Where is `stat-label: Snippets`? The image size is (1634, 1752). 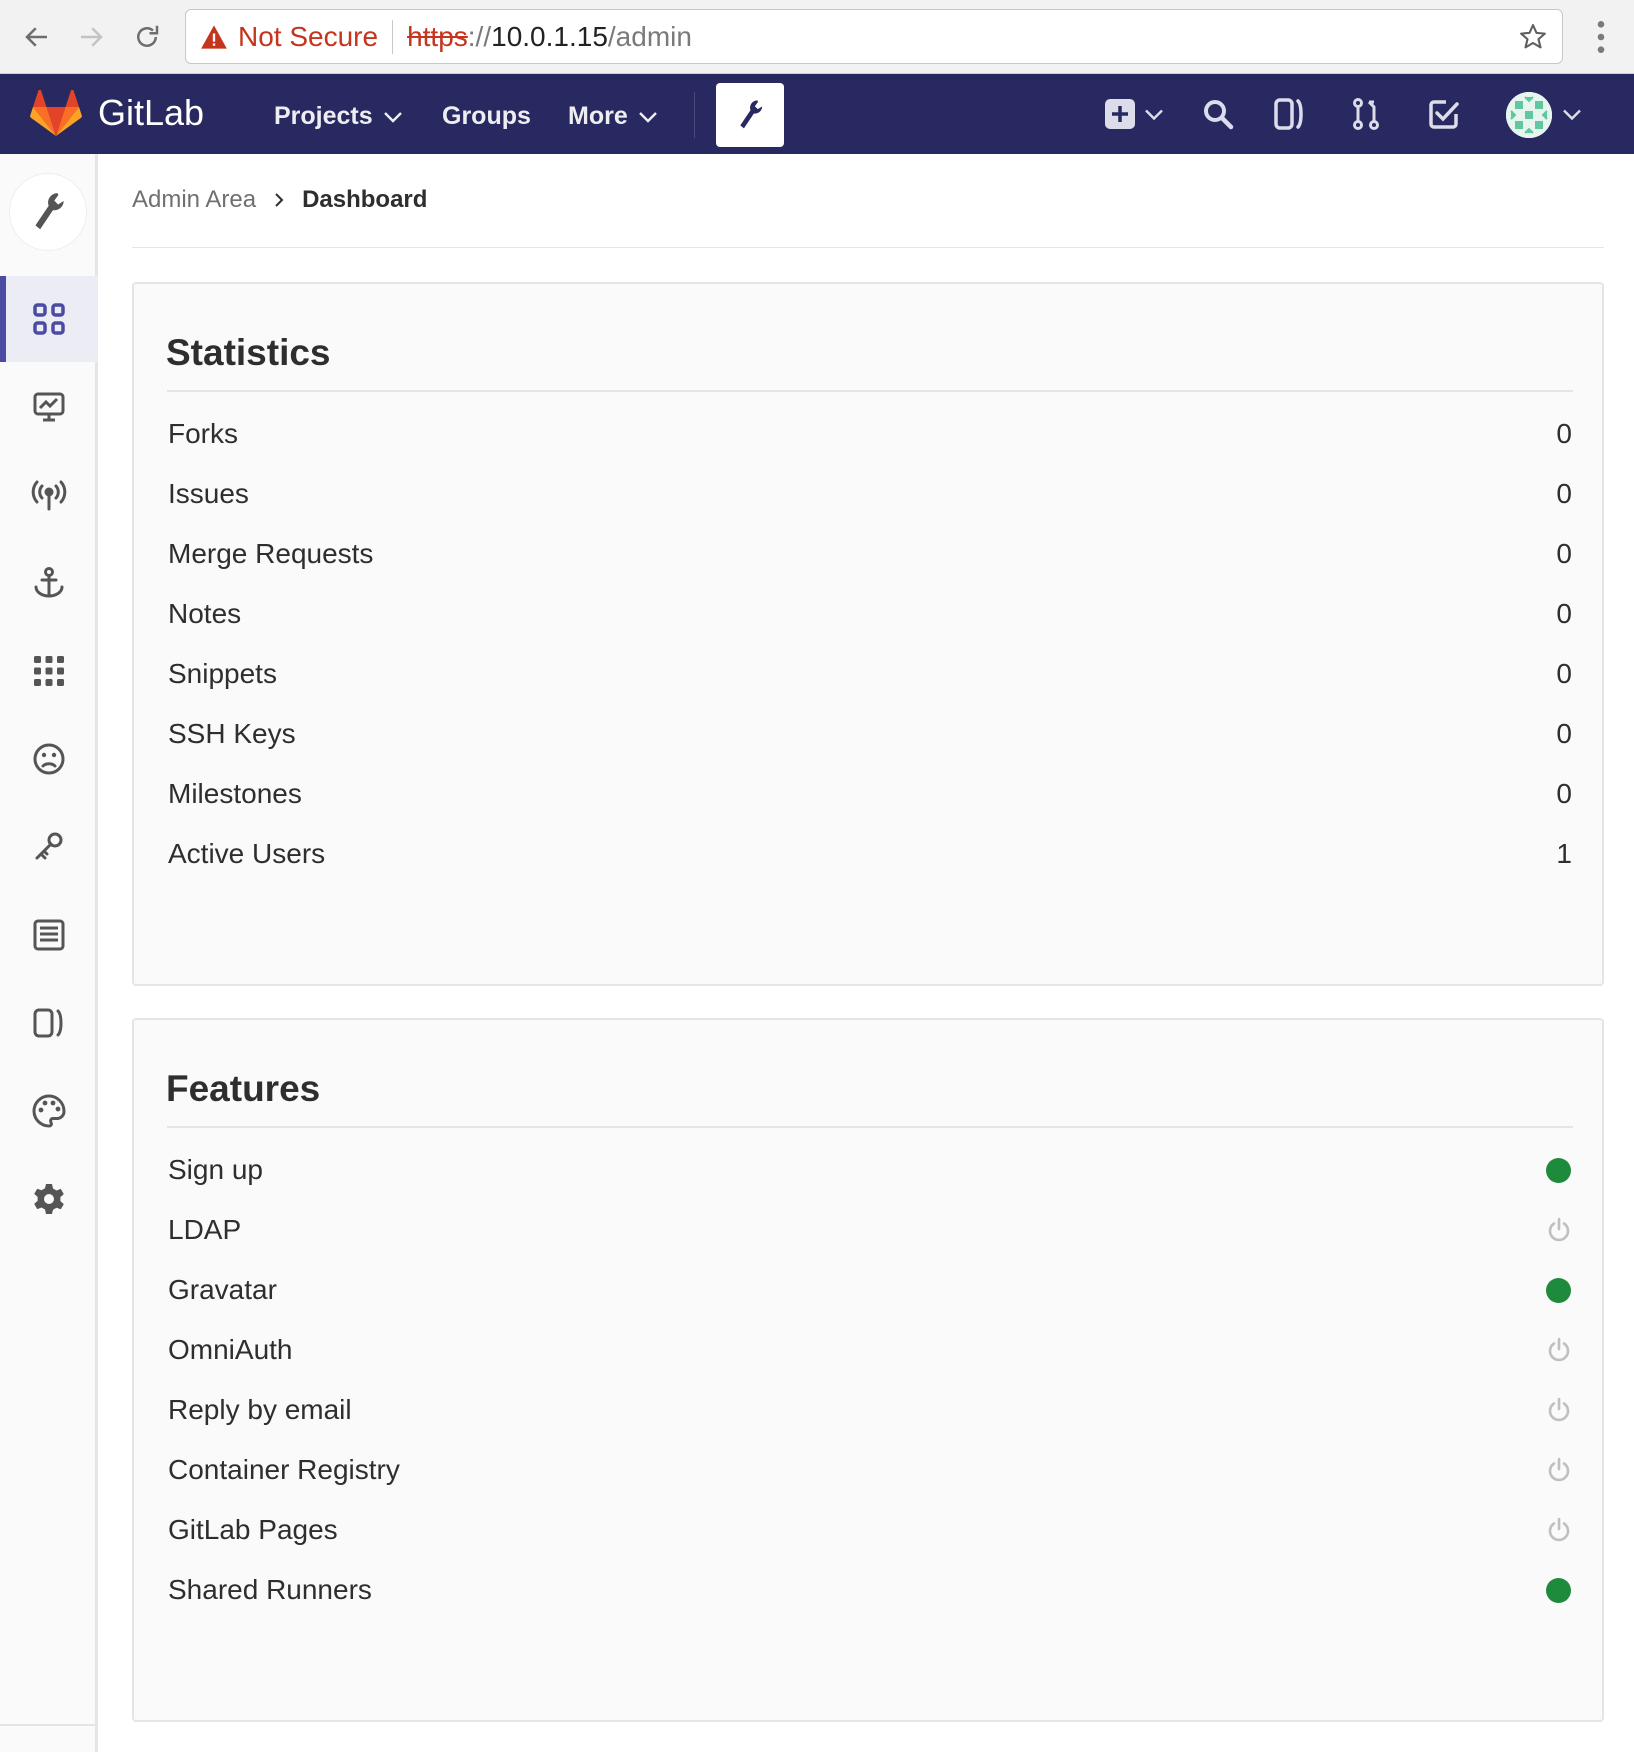
stat-label: Snippets is located at coordinates (222, 673).